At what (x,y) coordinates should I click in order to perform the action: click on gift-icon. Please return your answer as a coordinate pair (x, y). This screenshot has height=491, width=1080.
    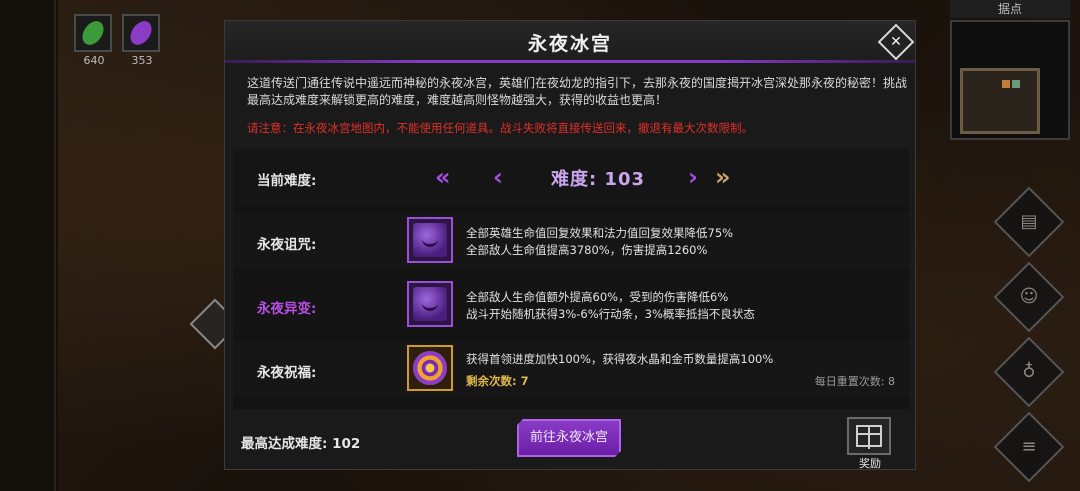
    Looking at the image, I should click on (869, 437).